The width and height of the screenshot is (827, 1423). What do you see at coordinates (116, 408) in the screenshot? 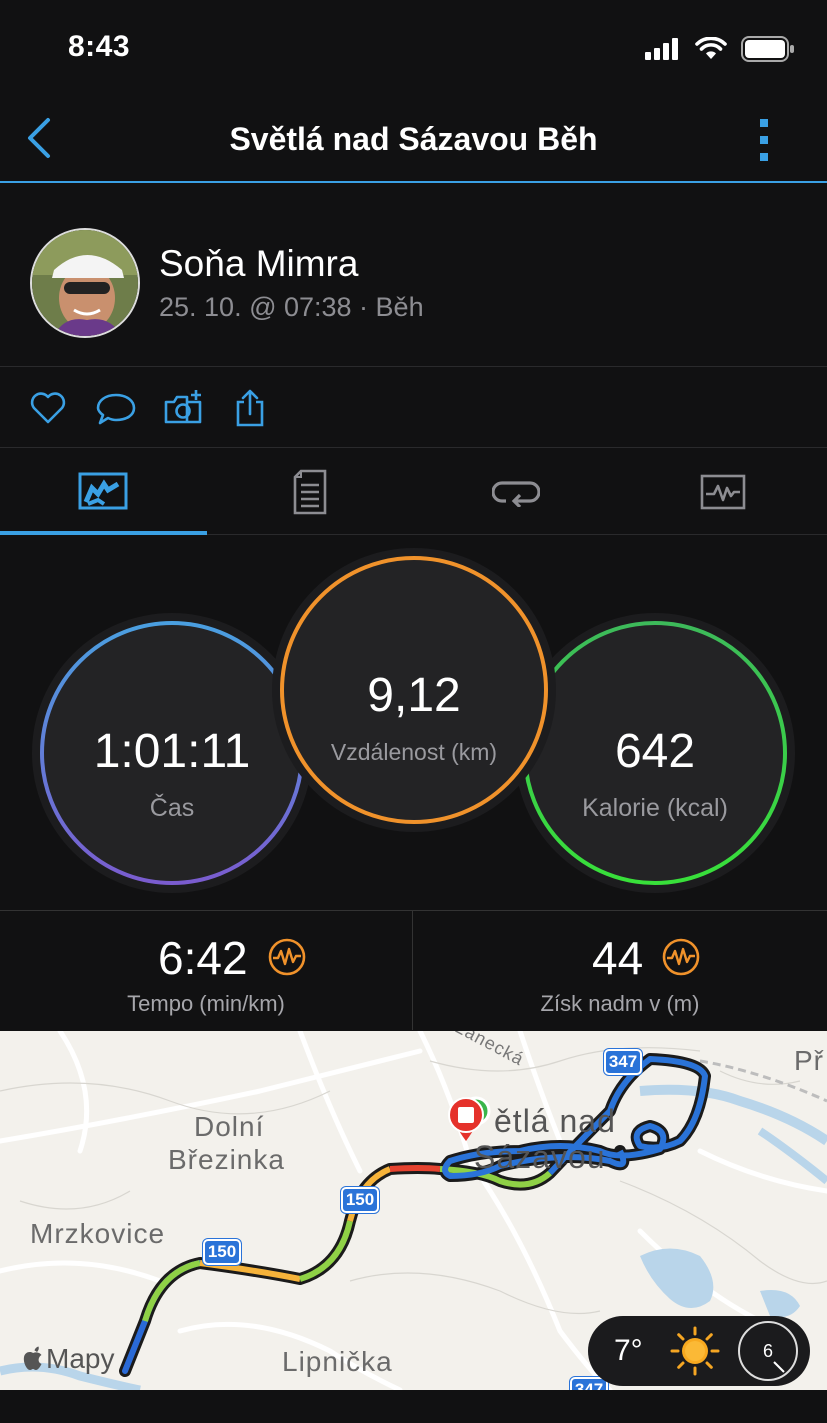
I see `comment-icon` at bounding box center [116, 408].